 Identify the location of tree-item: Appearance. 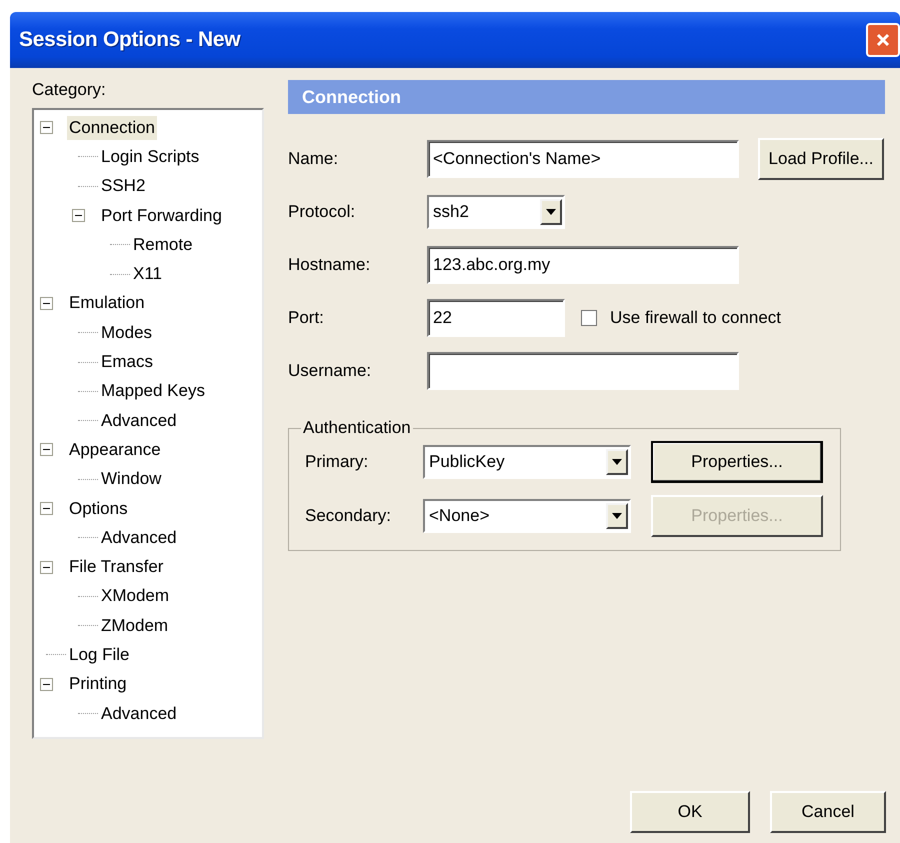
(115, 450).